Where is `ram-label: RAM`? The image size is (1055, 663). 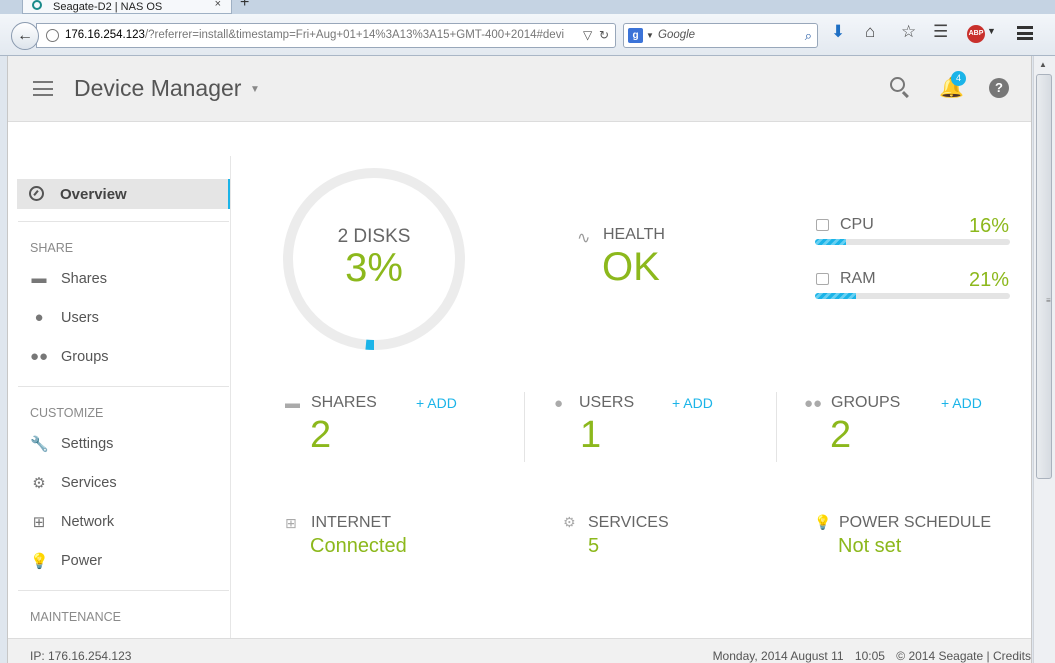
ram-label: RAM is located at coordinates (858, 278).